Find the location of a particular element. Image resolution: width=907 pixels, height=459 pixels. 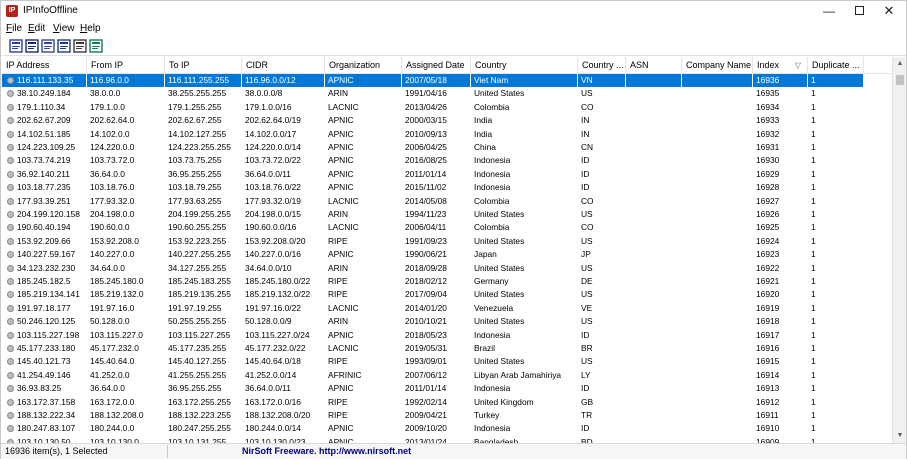

cell-cidr: 103.115.227.0/24 is located at coordinates (277, 334).